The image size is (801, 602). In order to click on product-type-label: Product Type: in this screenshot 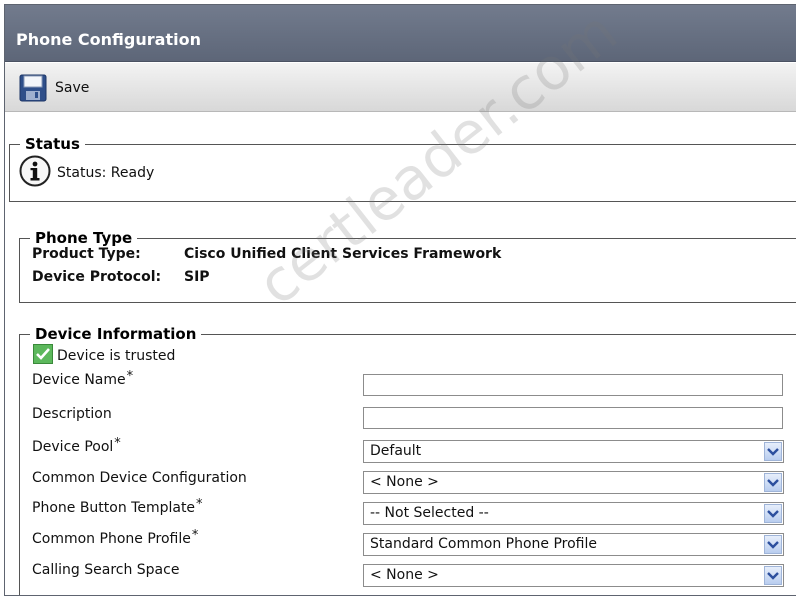, I will do `click(86, 254)`.